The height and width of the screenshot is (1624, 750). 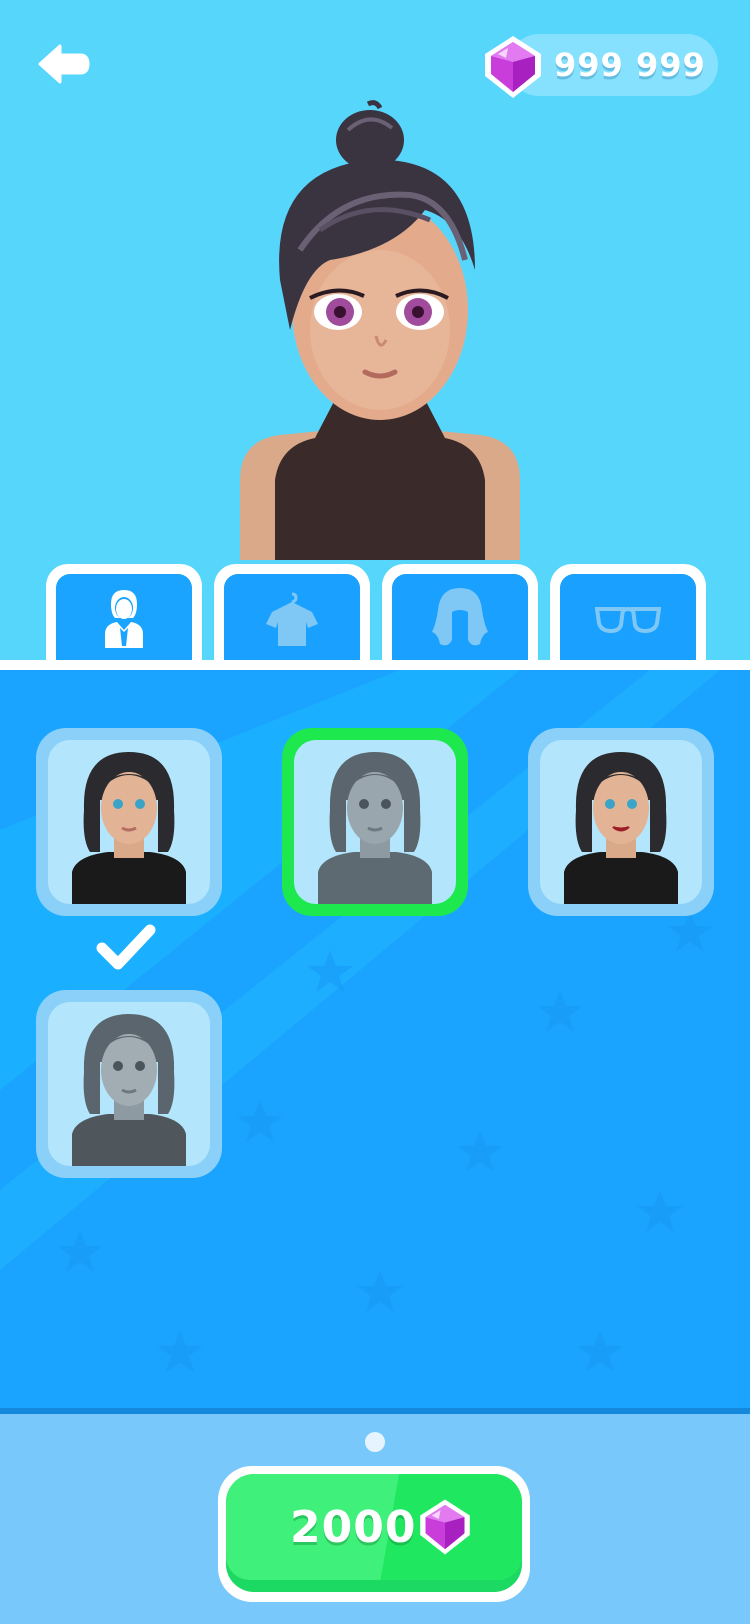 What do you see at coordinates (630, 65) in the screenshot?
I see `gem-amount: 999 999` at bounding box center [630, 65].